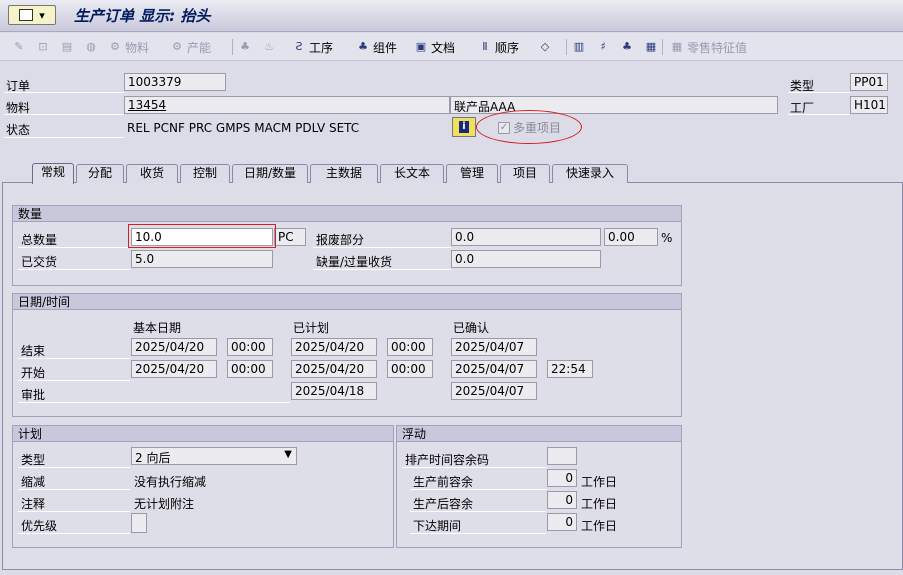  I want to click on info-icon: i, so click(464, 127).